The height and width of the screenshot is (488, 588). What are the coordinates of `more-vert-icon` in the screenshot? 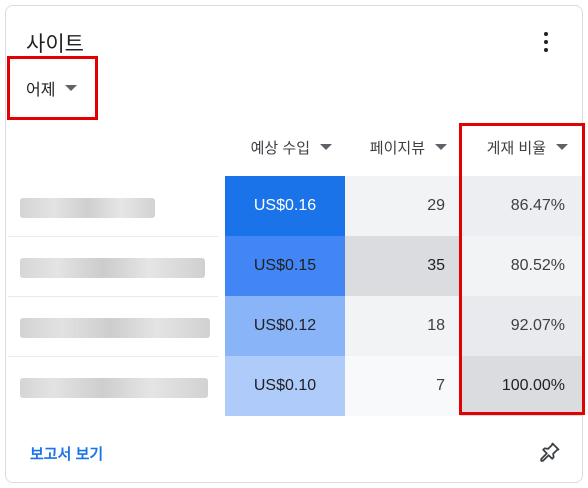 It's located at (546, 42).